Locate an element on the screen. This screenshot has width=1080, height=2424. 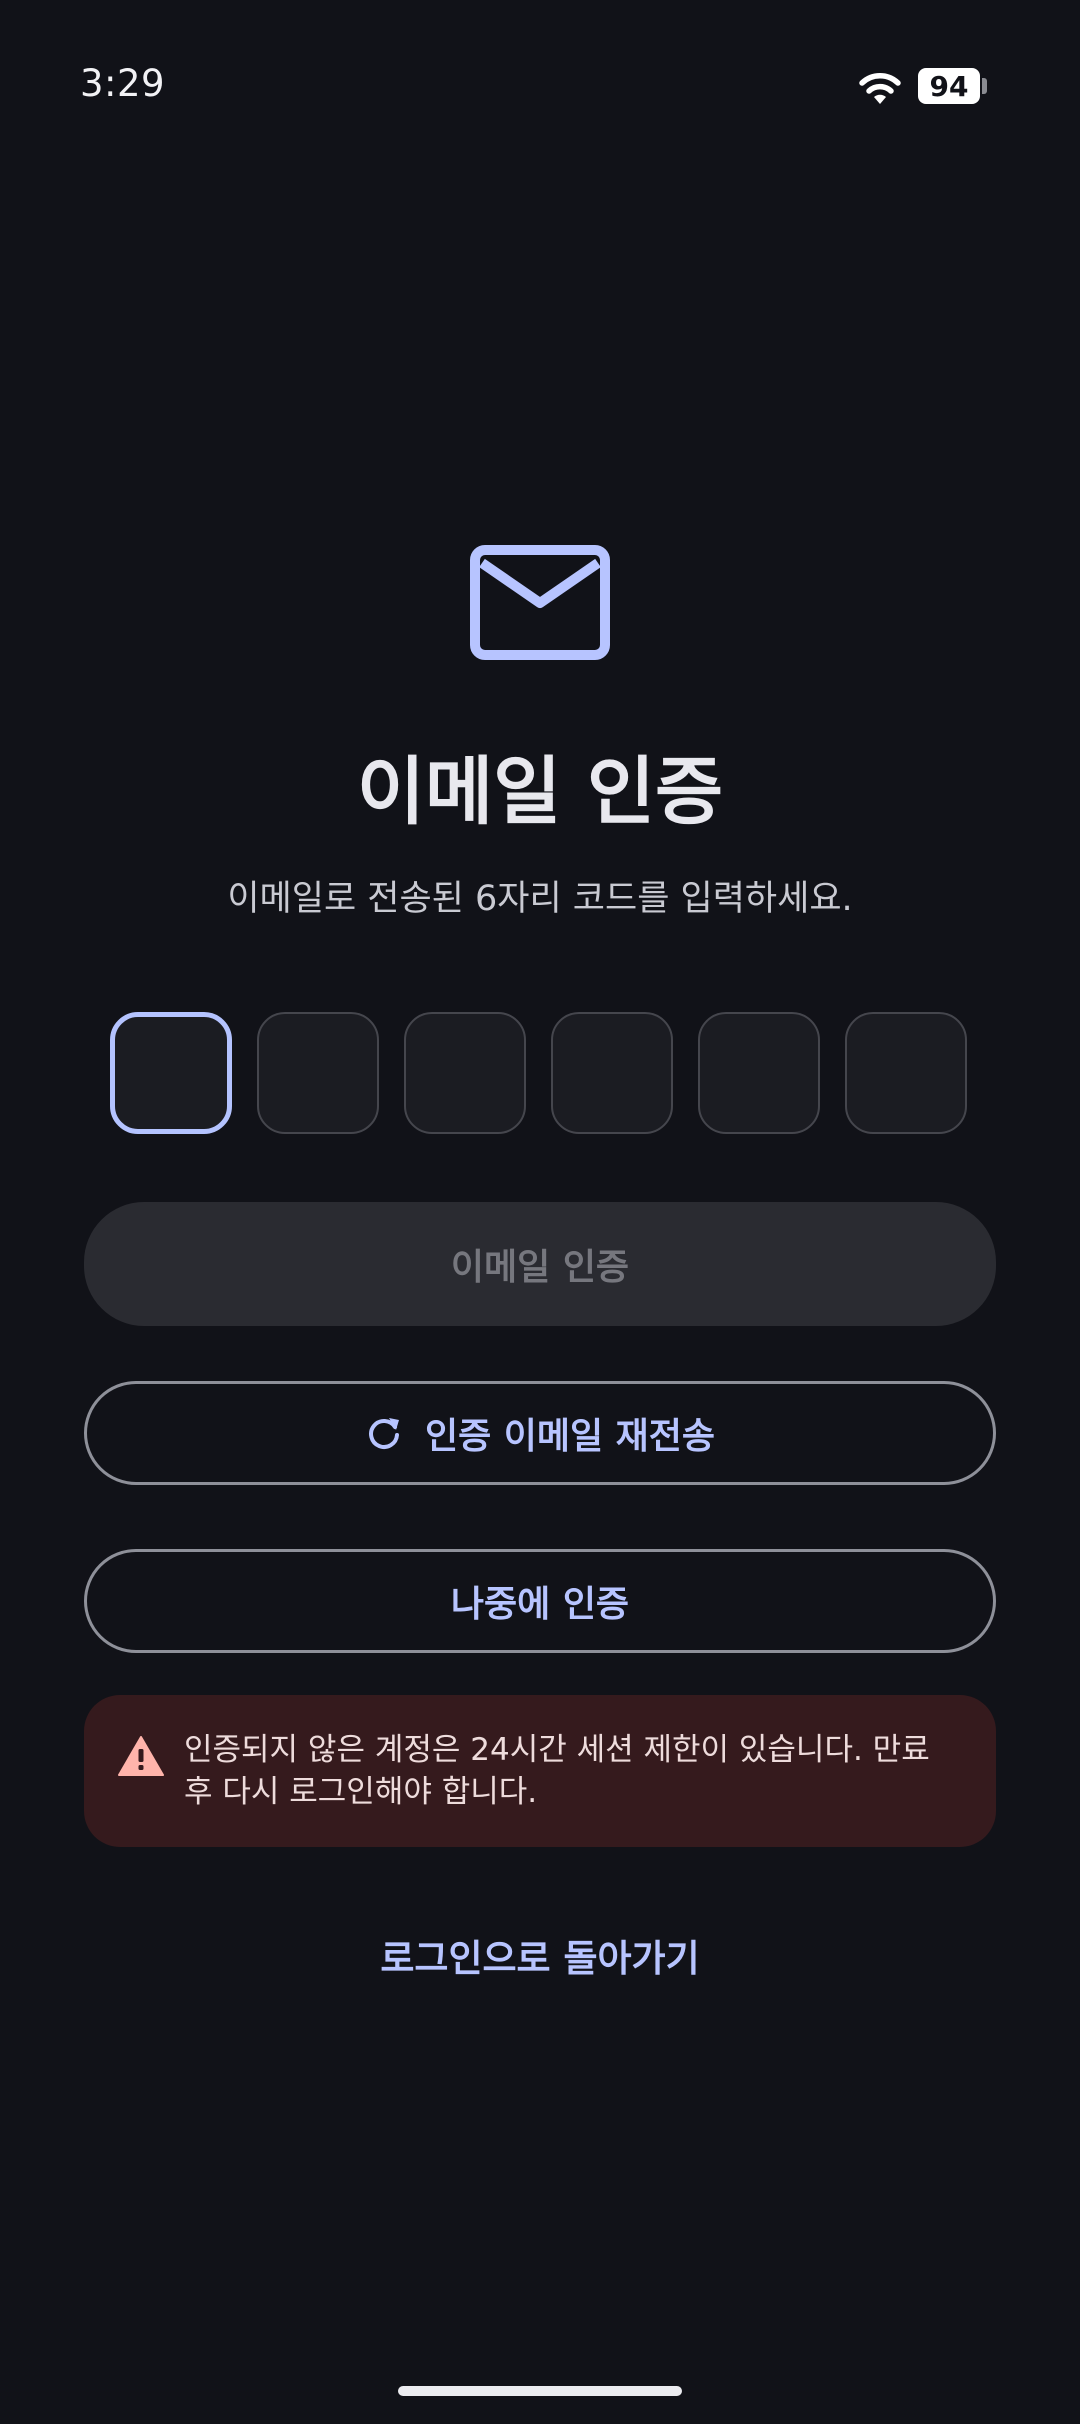
resend-email-button: 인증 이메일 재전송 is located at coordinates (540, 1433).